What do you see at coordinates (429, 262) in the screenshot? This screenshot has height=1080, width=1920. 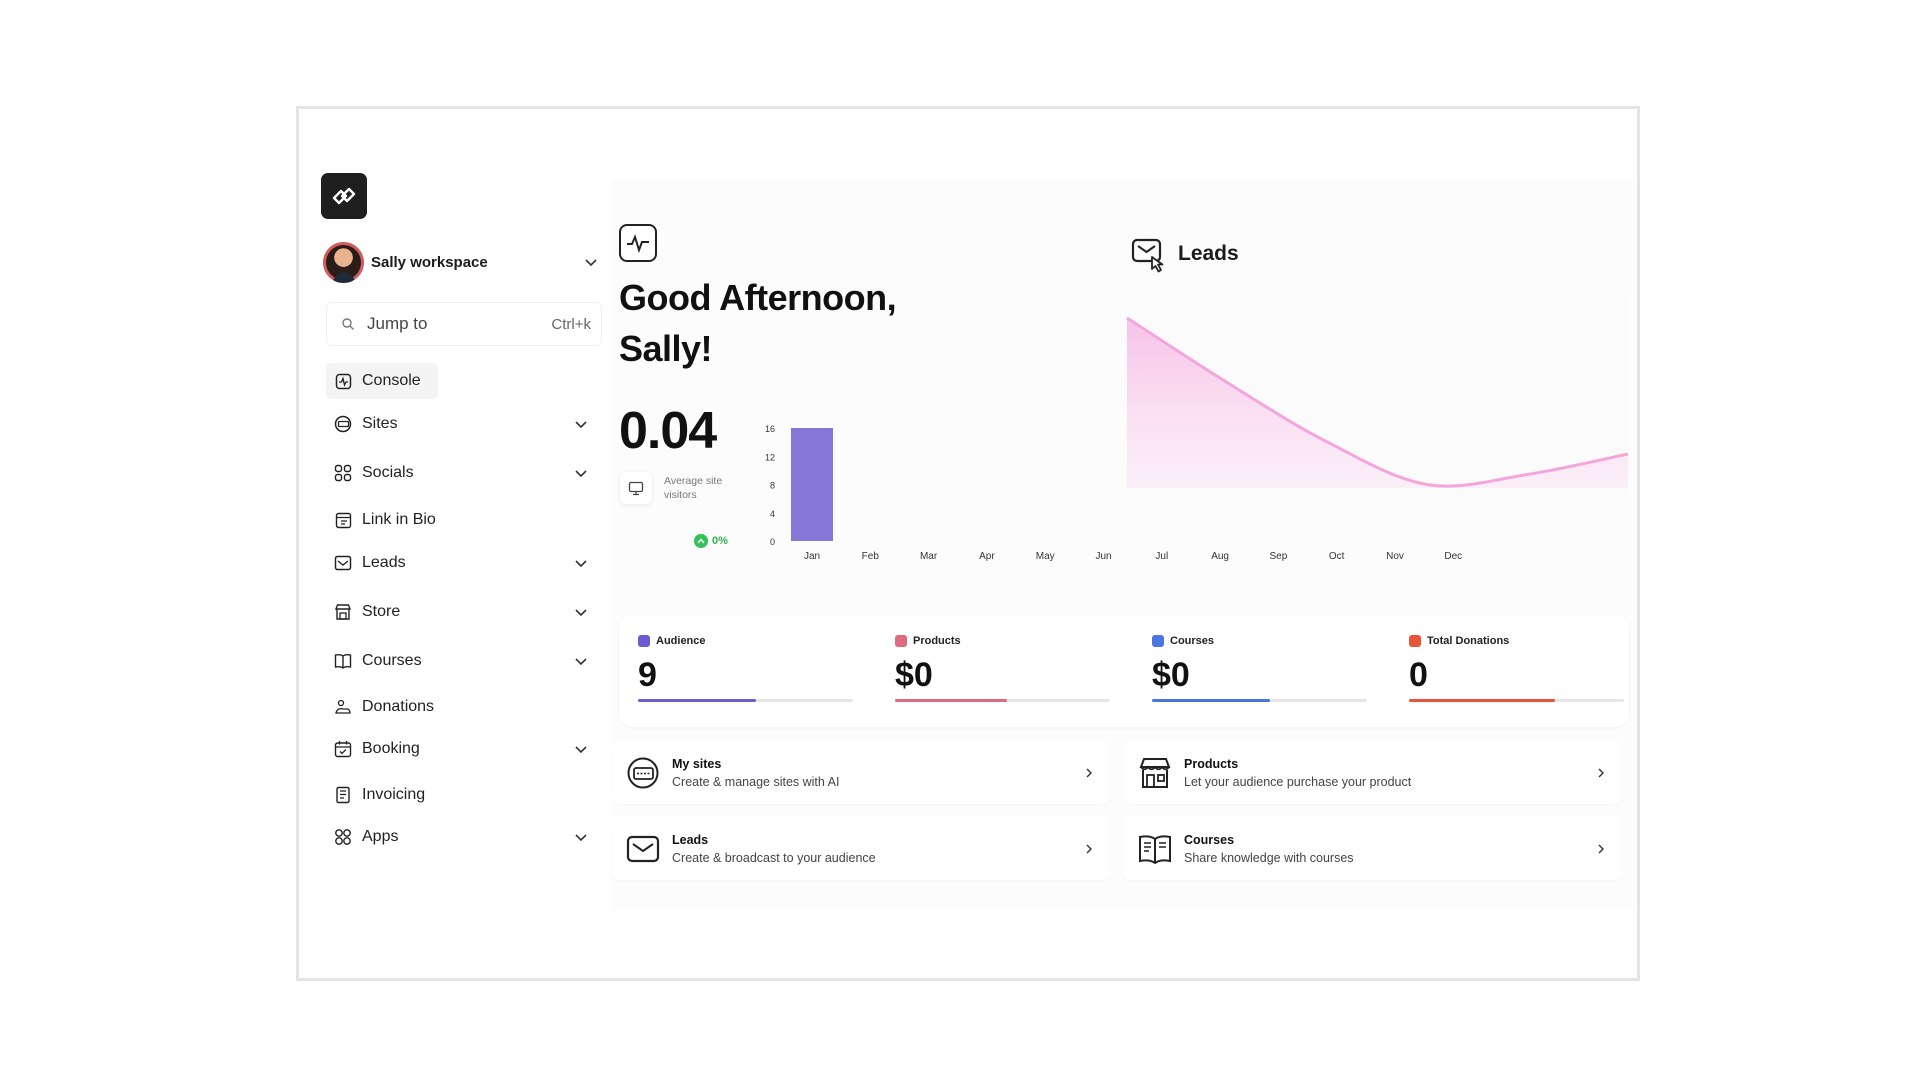 I see `workspace-name: Sally workspace` at bounding box center [429, 262].